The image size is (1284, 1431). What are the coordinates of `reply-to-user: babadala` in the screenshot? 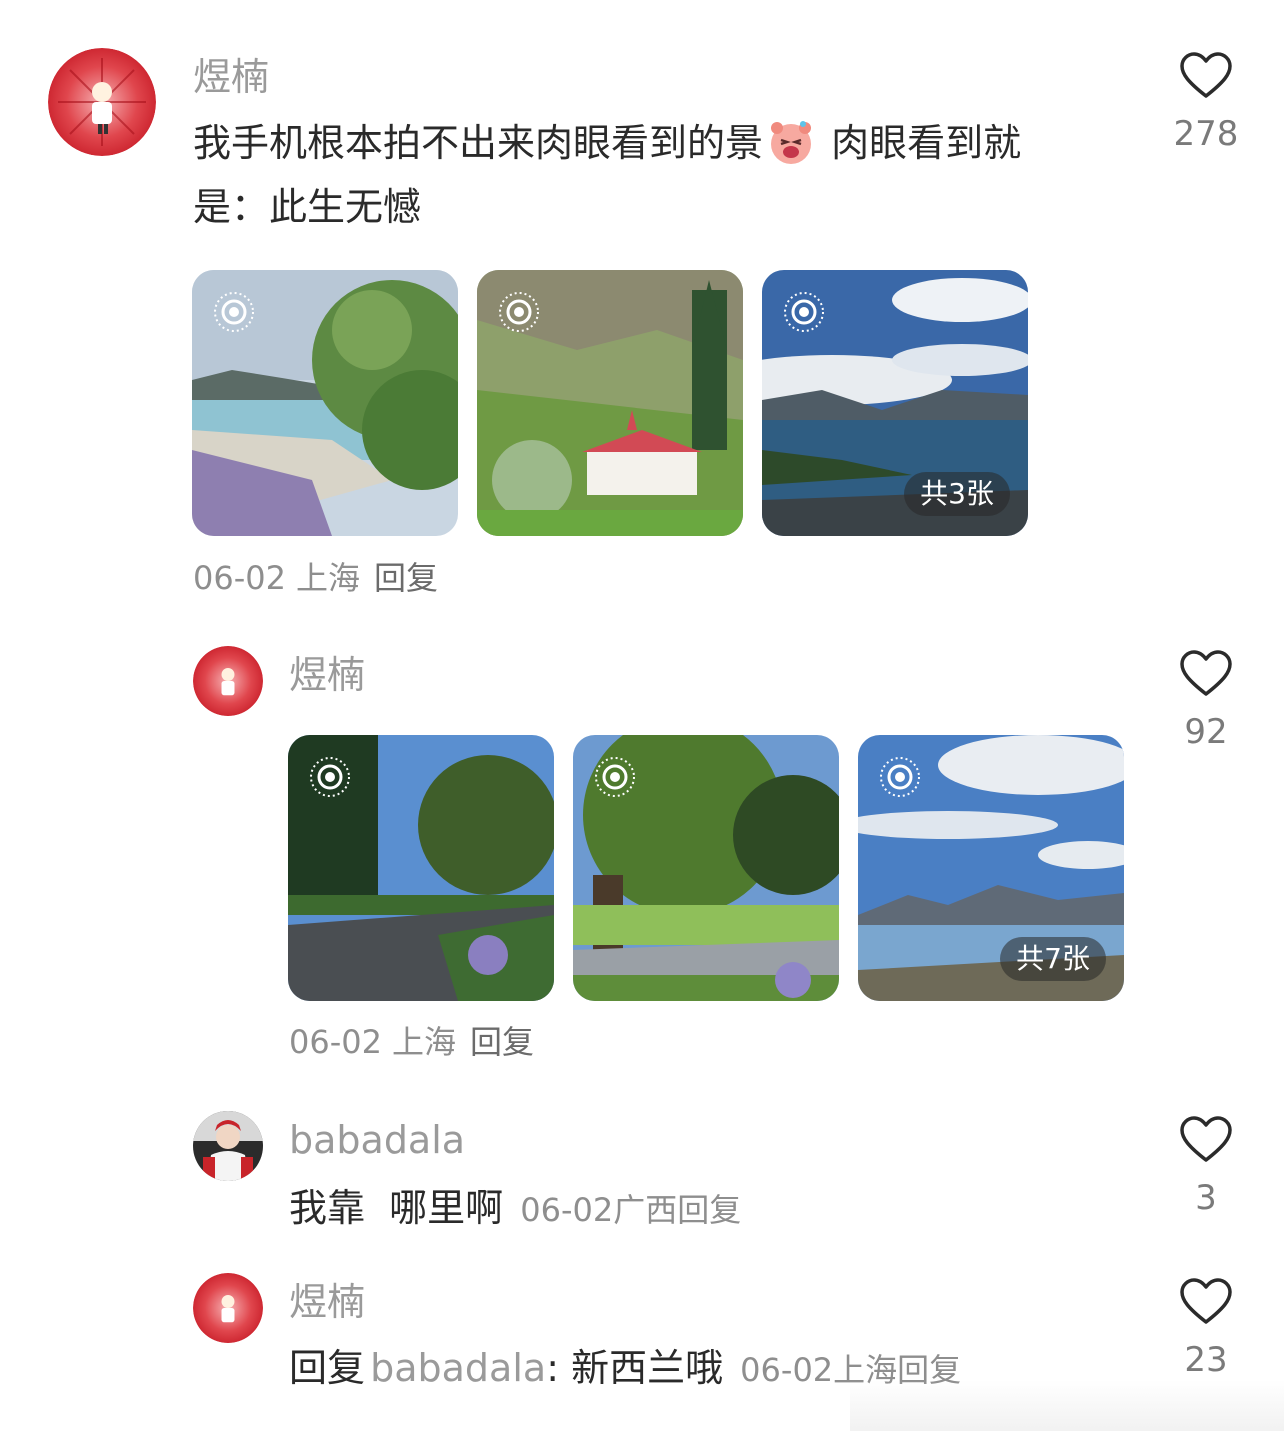 It's located at (458, 1368).